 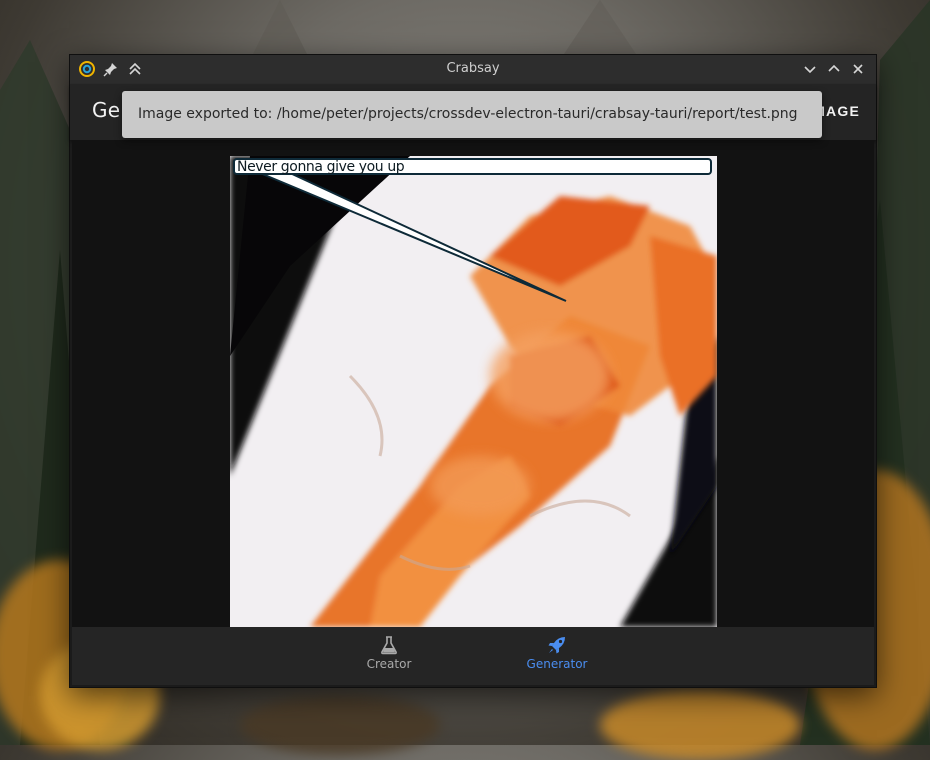 I want to click on bottom-navigation: Creator Generator, so click(x=473, y=656).